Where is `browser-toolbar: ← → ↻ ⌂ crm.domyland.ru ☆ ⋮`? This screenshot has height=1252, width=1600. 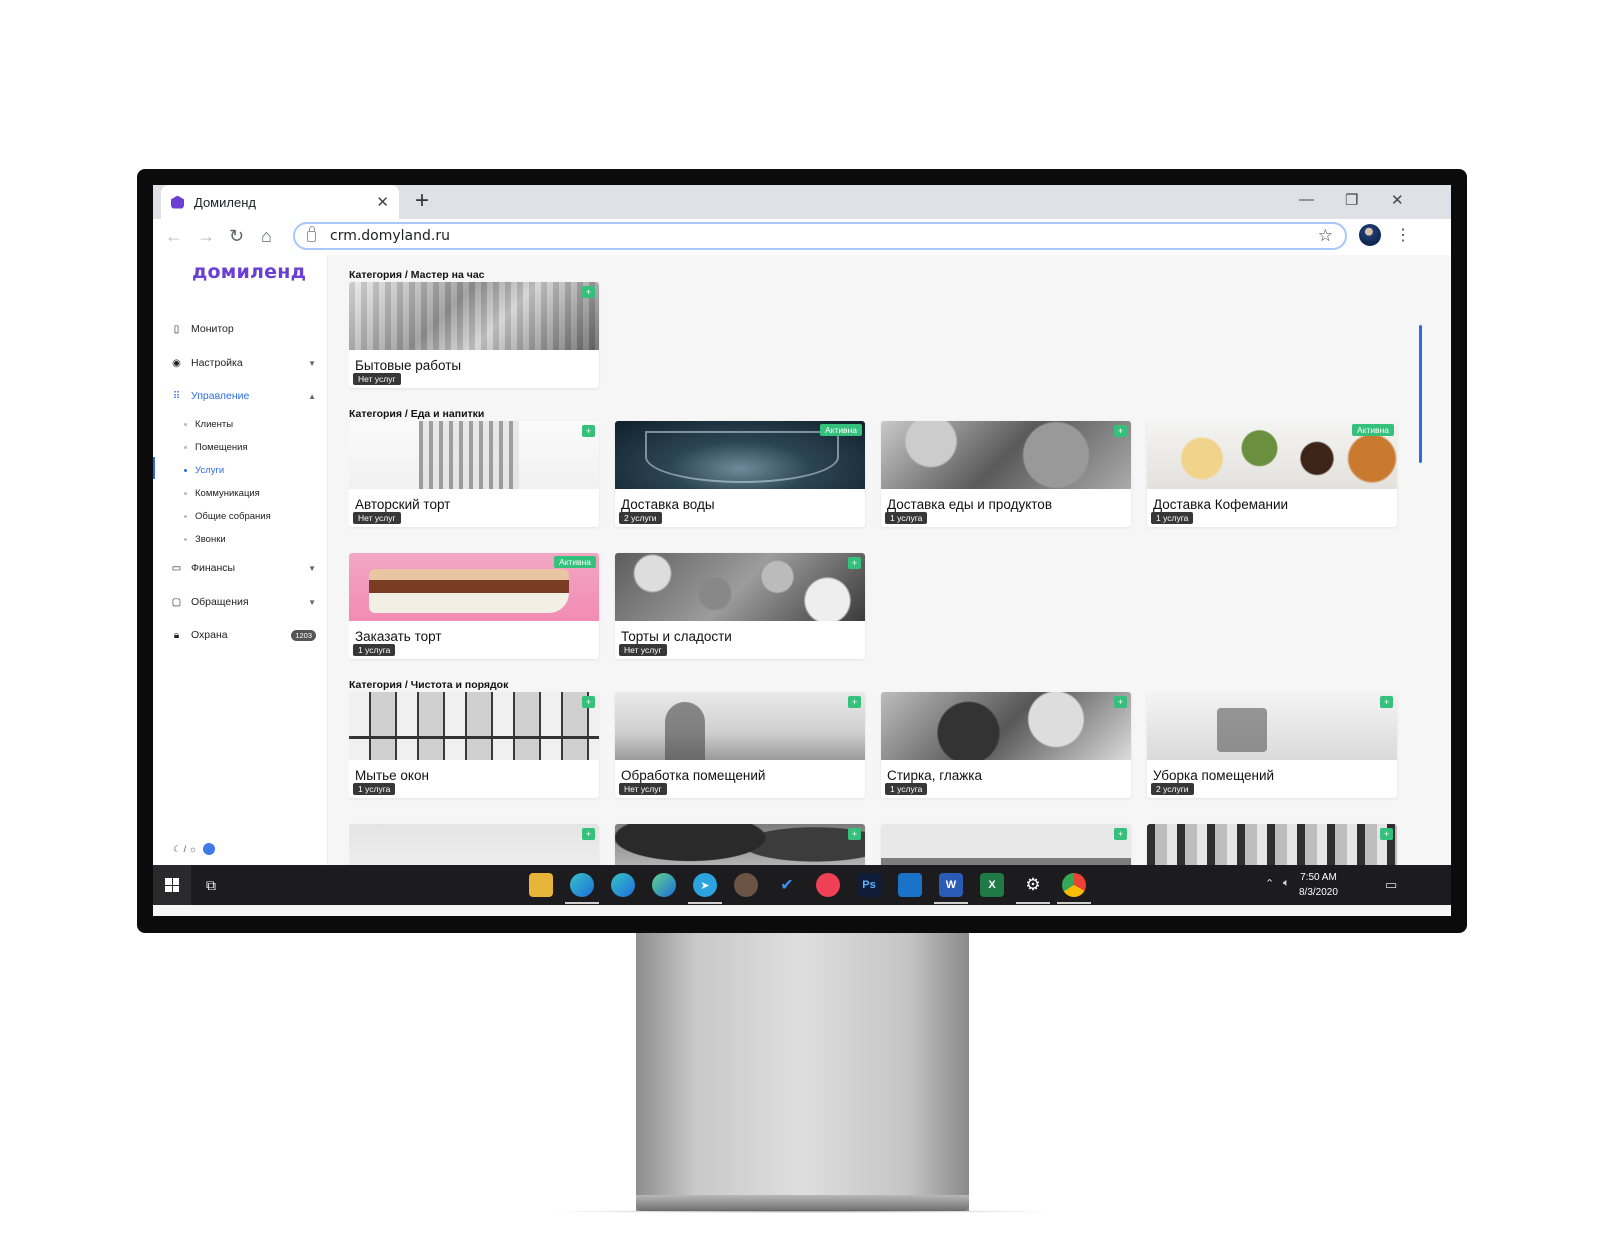 browser-toolbar: ← → ↻ ⌂ crm.domyland.ru ☆ ⋮ is located at coordinates (802, 237).